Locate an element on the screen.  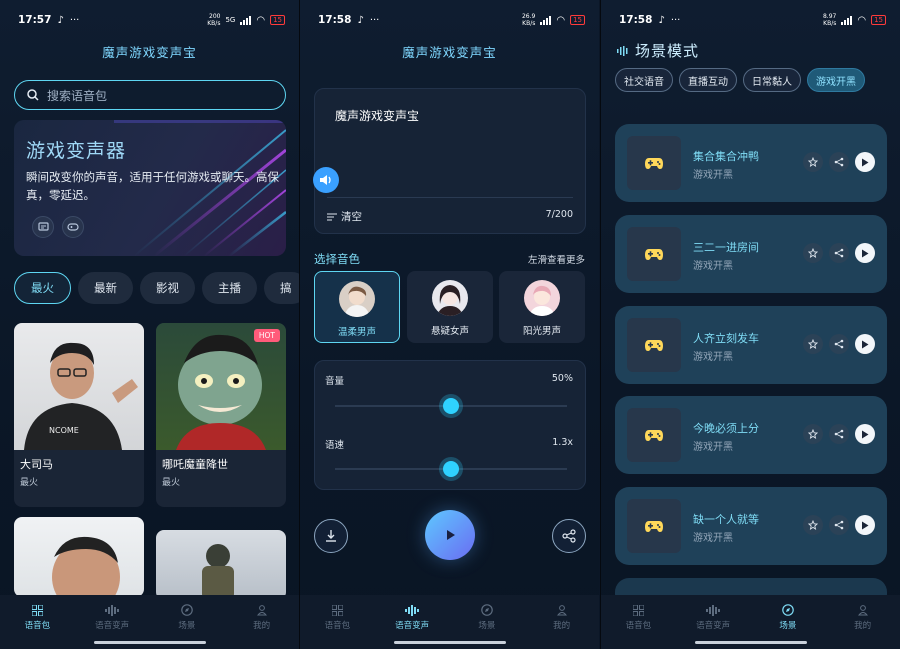
volume-label: 音量 is located at coordinates (335, 381).